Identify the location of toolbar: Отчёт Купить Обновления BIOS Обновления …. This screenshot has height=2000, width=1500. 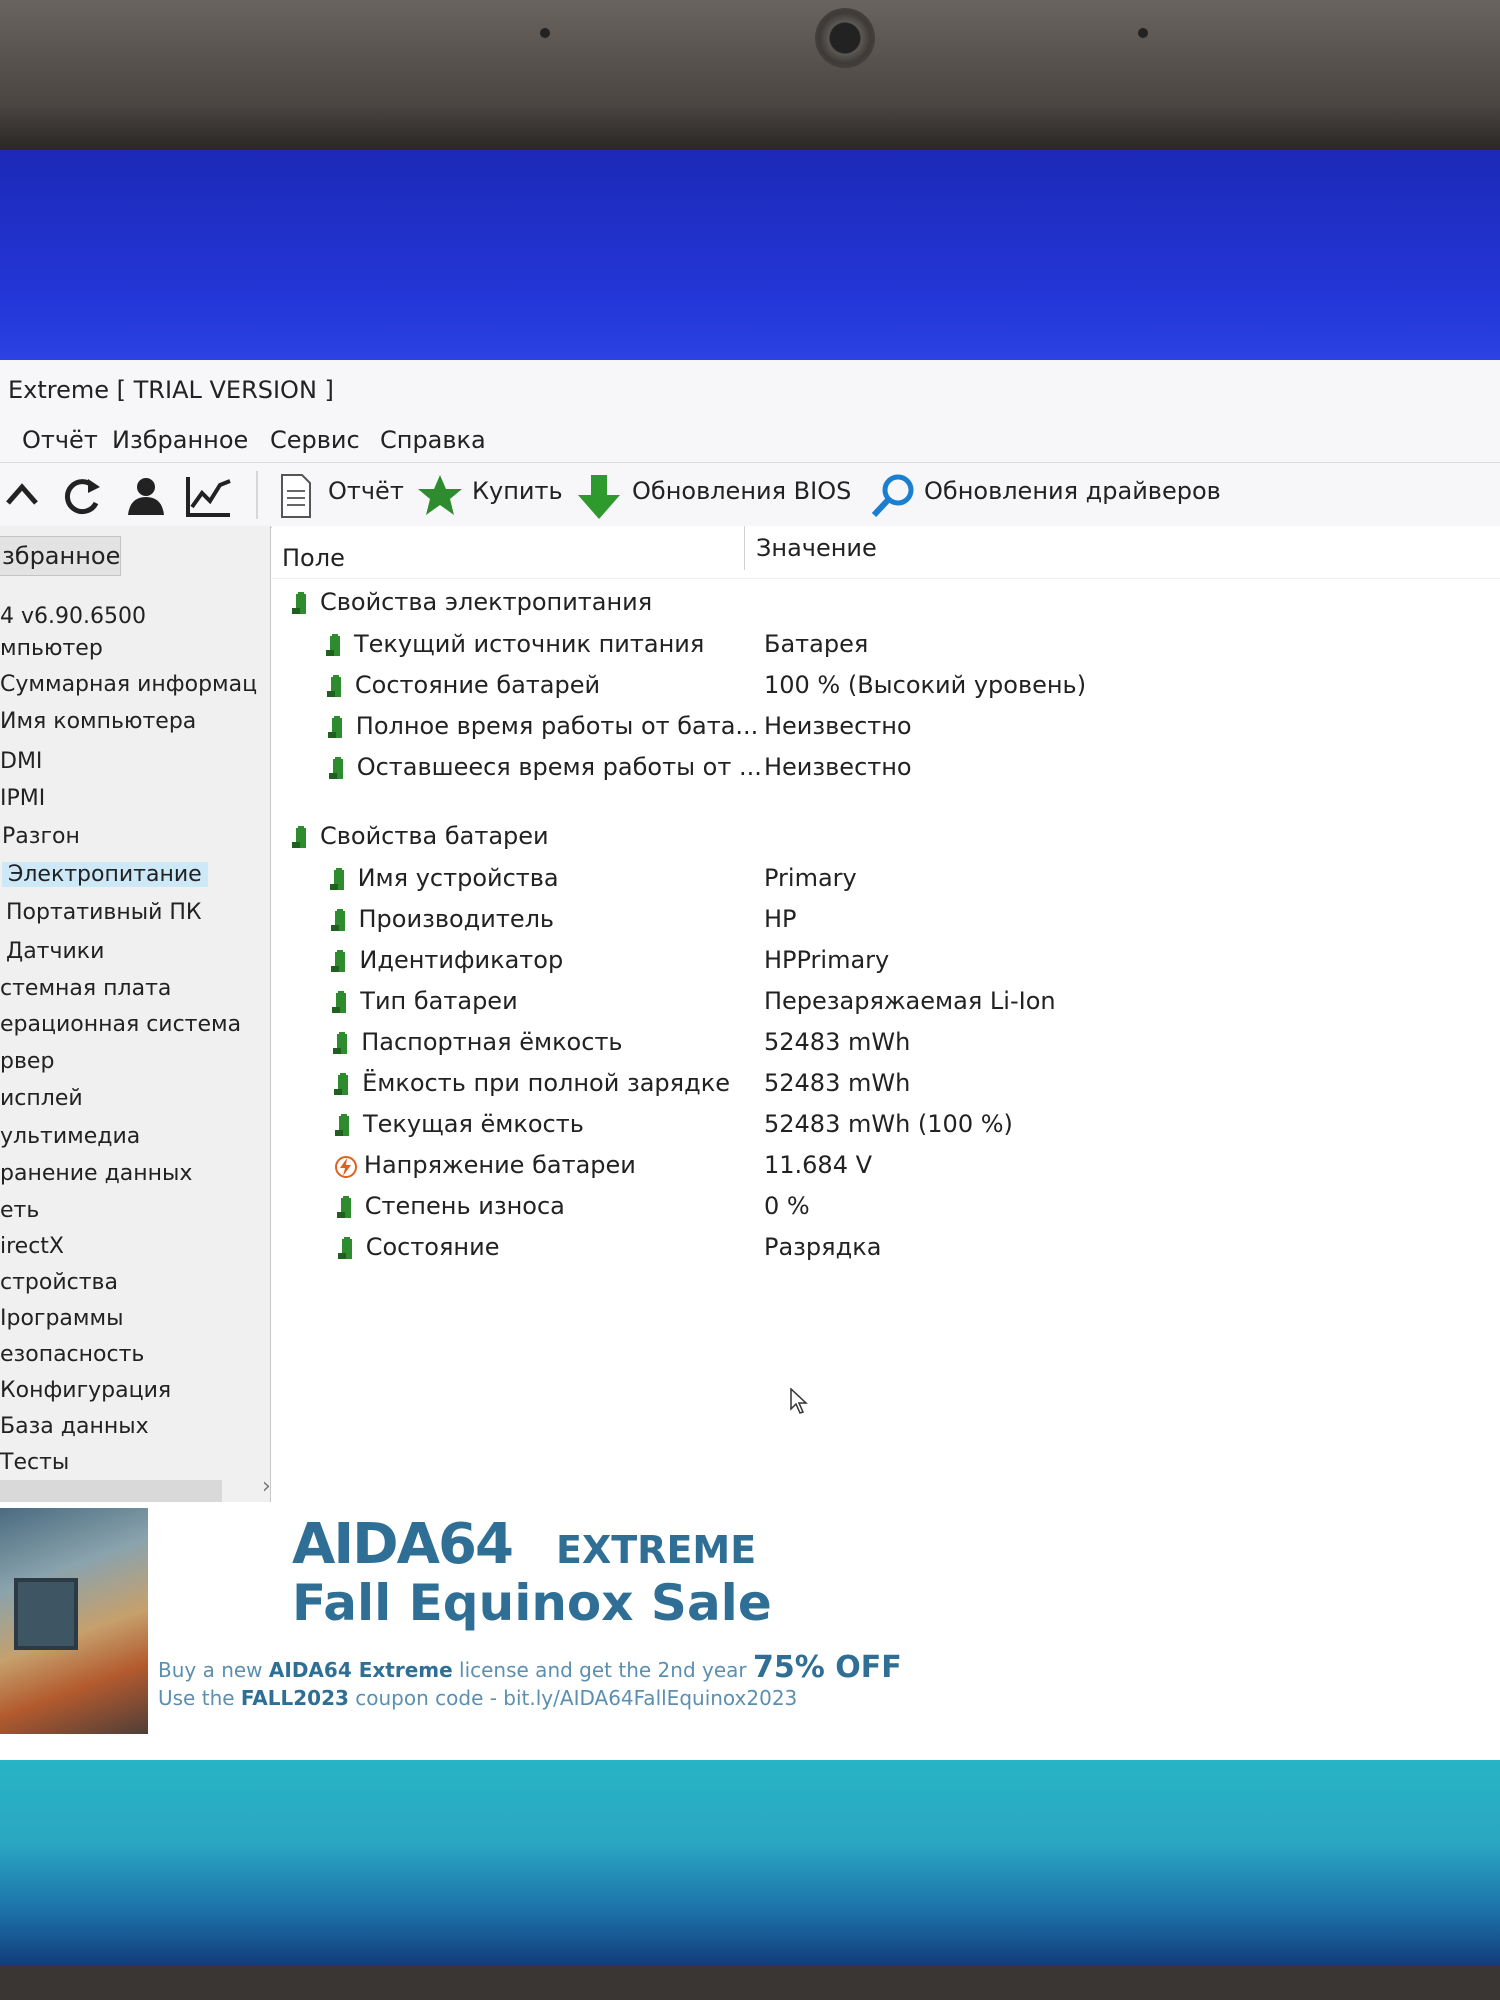
(750, 495).